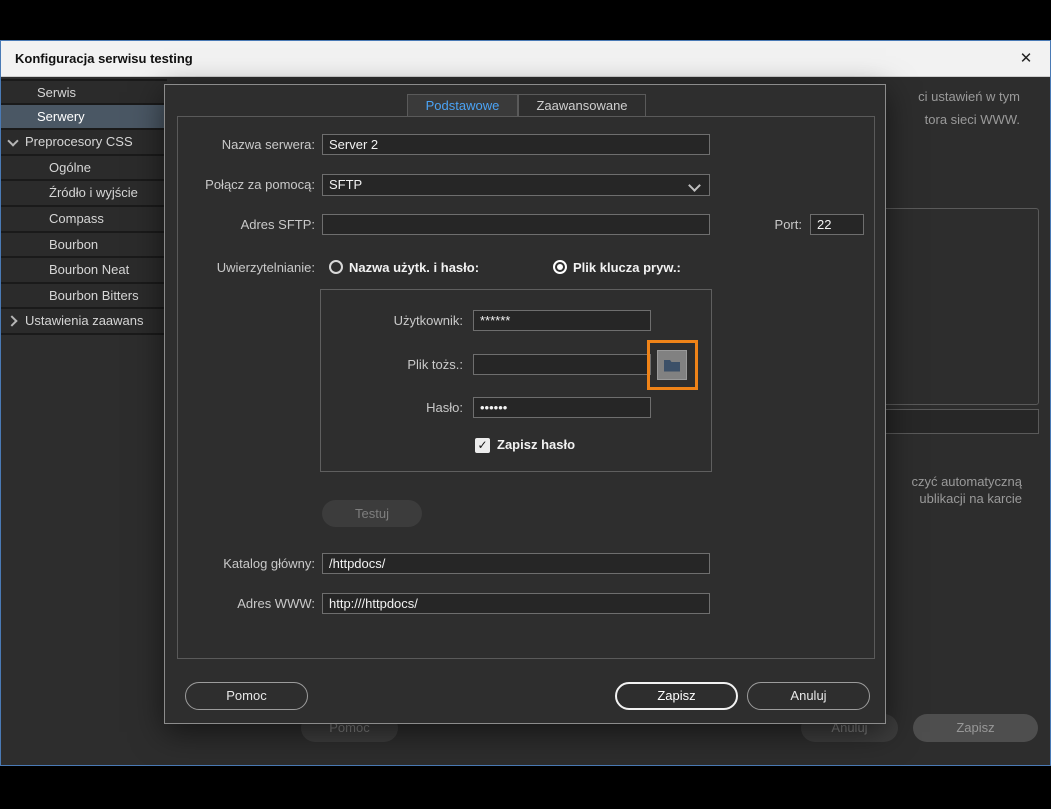 This screenshot has width=1051, height=809. Describe the element at coordinates (89, 270) in the screenshot. I see `sidebar-item-label: Bourbon Neat` at that location.